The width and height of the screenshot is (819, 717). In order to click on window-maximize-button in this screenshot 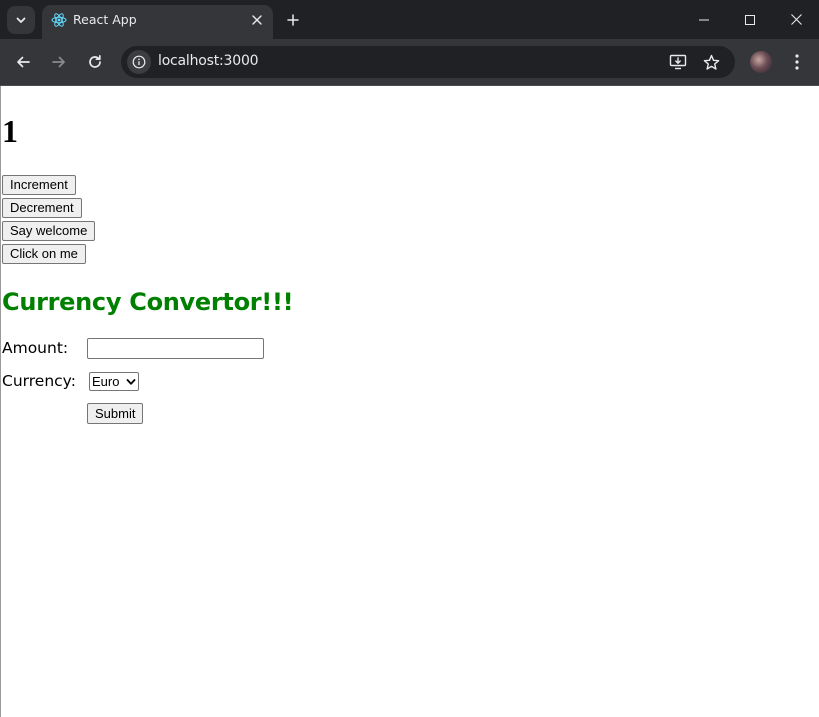, I will do `click(750, 19)`.